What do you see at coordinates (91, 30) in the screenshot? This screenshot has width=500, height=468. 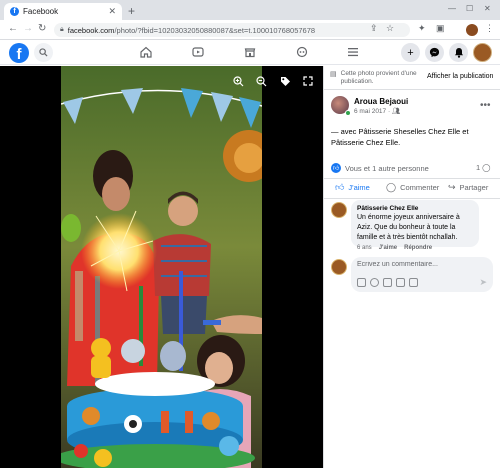 I see `url-host: facebook.com` at bounding box center [91, 30].